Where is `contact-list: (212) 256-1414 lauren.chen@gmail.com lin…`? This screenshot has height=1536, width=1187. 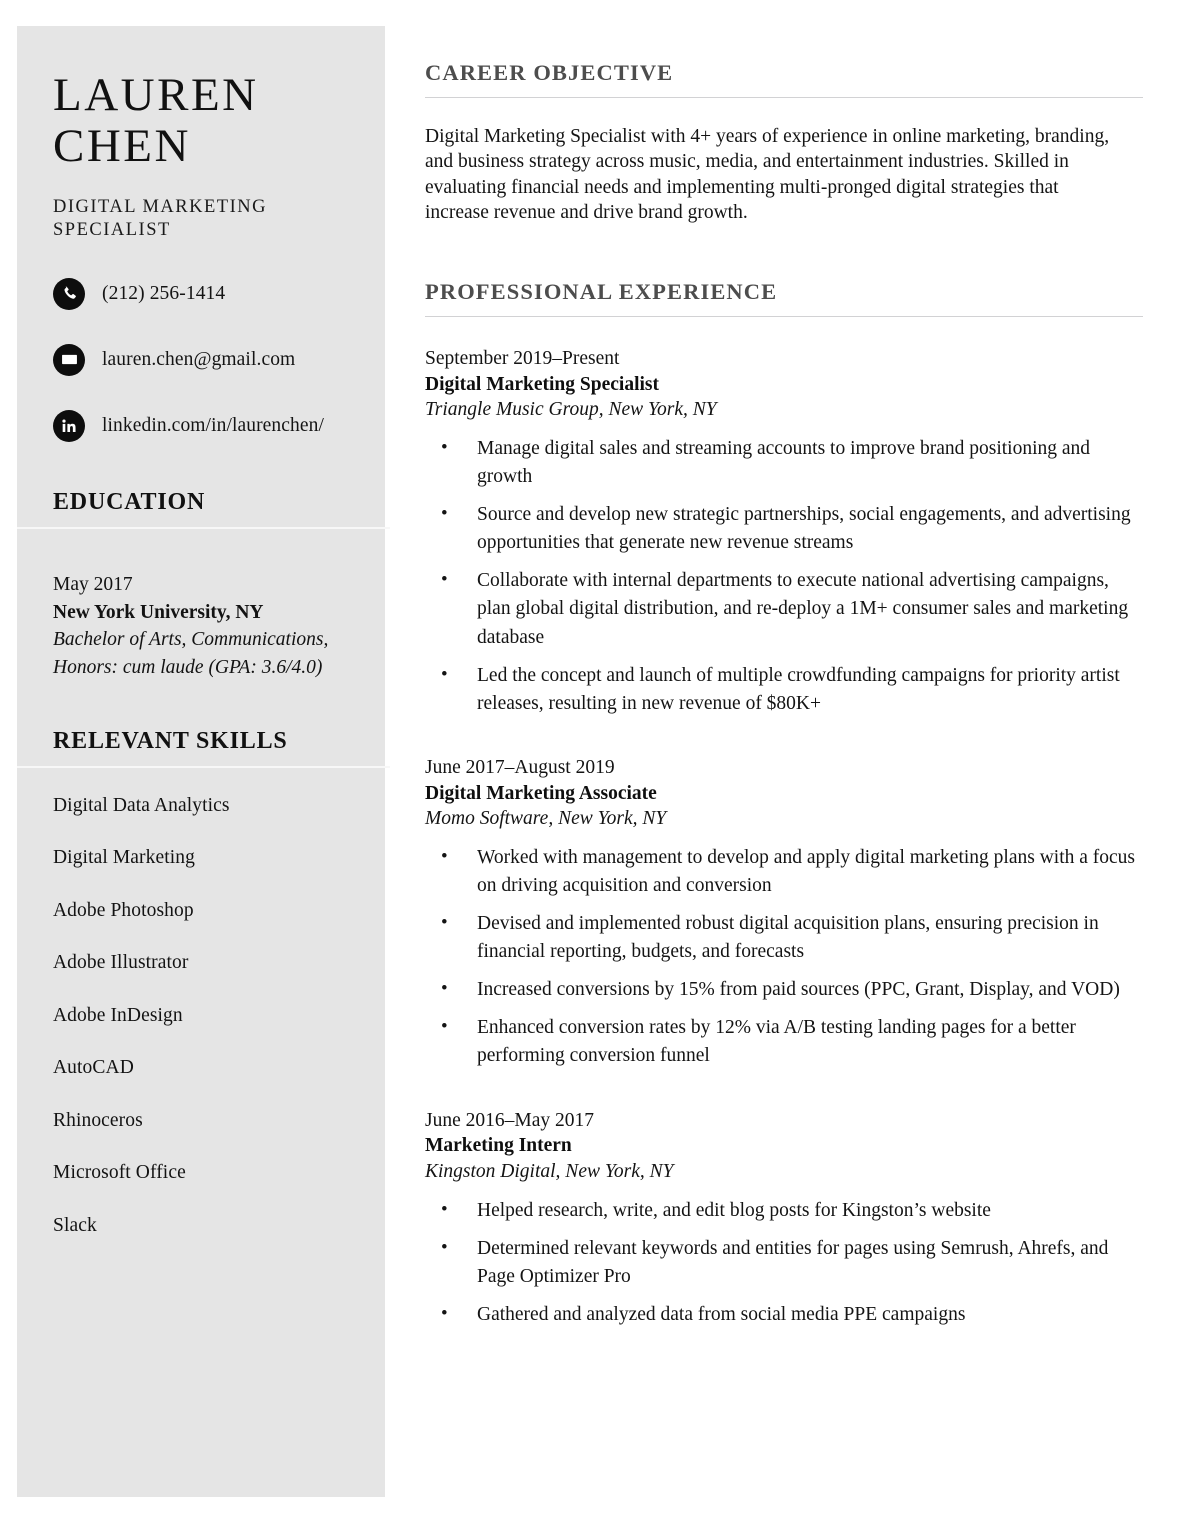 contact-list: (212) 256-1414 lauren.chen@gmail.com lin… is located at coordinates (204, 360).